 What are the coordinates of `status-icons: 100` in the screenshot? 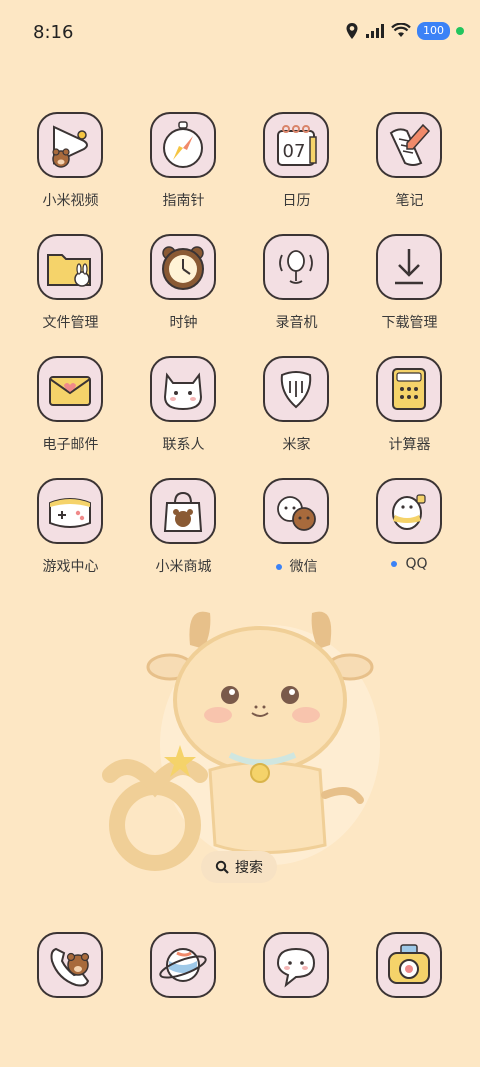 It's located at (404, 31).